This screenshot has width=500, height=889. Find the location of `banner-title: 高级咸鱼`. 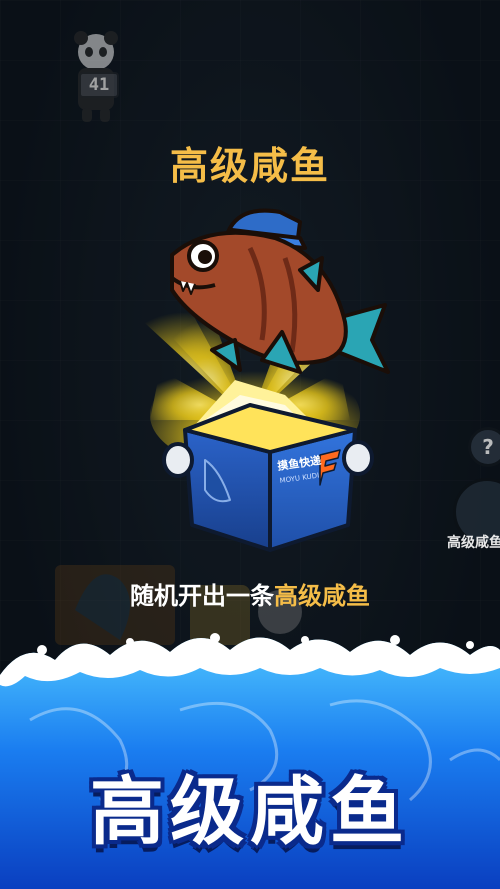

banner-title: 高级咸鱼 is located at coordinates (250, 812).